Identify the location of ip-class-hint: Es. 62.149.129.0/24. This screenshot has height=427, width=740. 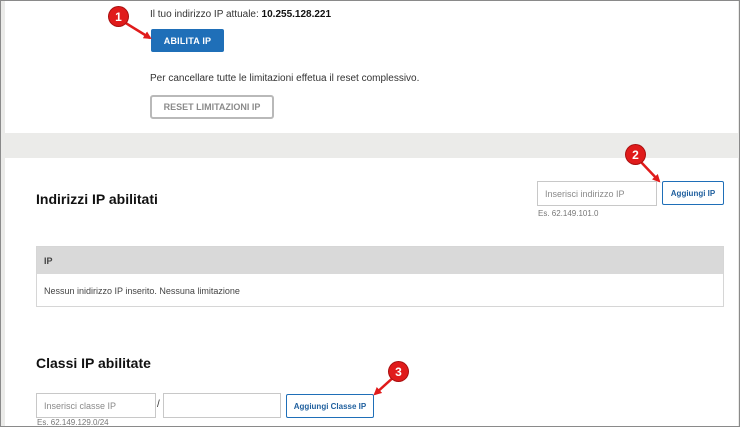
(73, 422).